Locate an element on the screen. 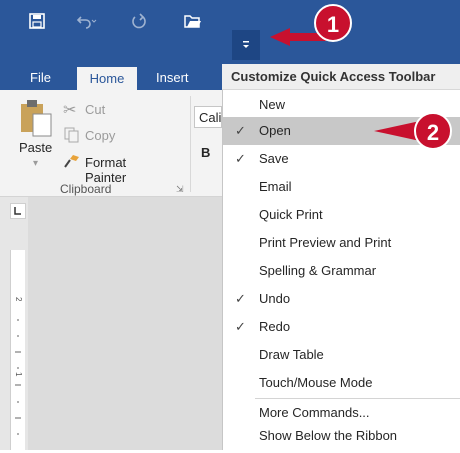  menu-item-save: ✓ Save is located at coordinates (341, 159).